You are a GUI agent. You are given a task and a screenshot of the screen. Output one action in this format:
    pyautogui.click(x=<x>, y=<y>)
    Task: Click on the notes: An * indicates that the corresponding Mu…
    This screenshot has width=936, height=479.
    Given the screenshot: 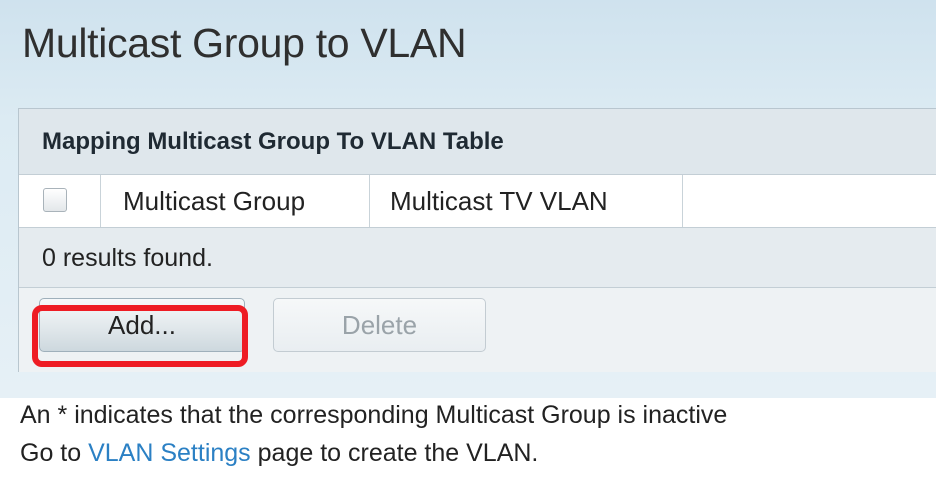 What is the action you would take?
    pyautogui.click(x=373, y=434)
    